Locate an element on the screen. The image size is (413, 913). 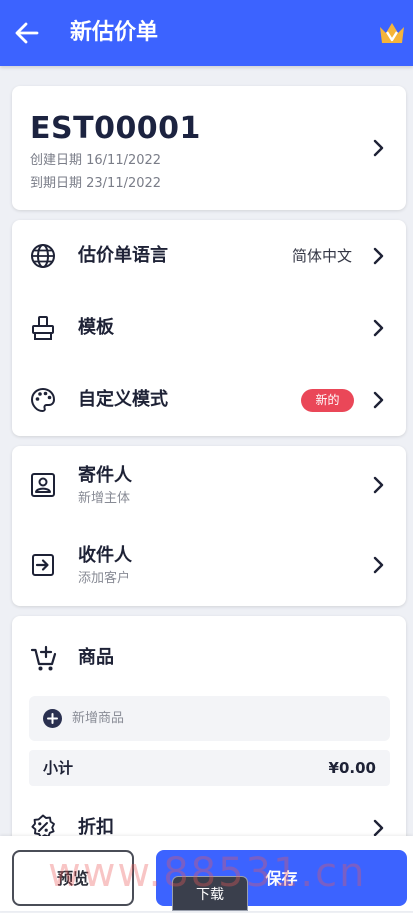
arrow-into-box-icon is located at coordinates (43, 565).